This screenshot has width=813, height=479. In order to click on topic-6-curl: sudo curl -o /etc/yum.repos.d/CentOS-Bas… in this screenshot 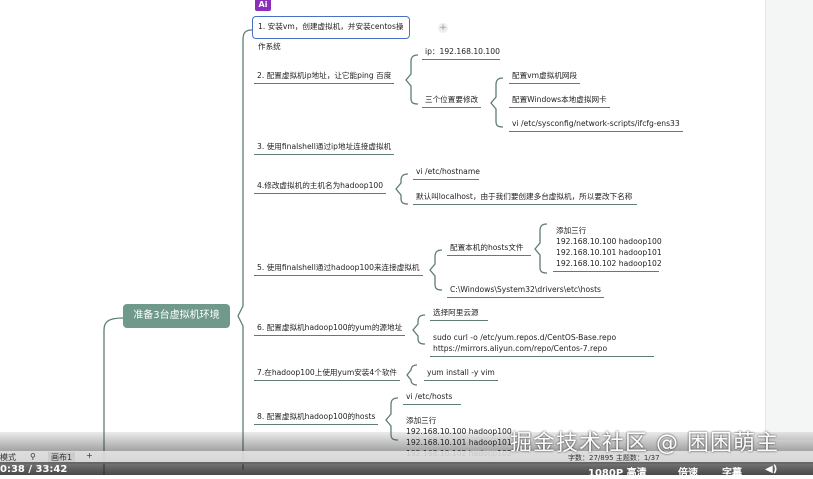, I will do `click(542, 344)`.